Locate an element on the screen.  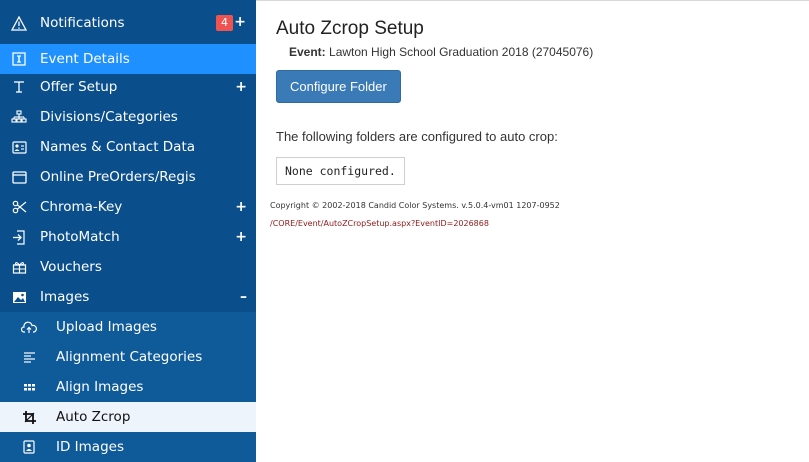
sidebar-item-label: Chroma-Key is located at coordinates (81, 207).